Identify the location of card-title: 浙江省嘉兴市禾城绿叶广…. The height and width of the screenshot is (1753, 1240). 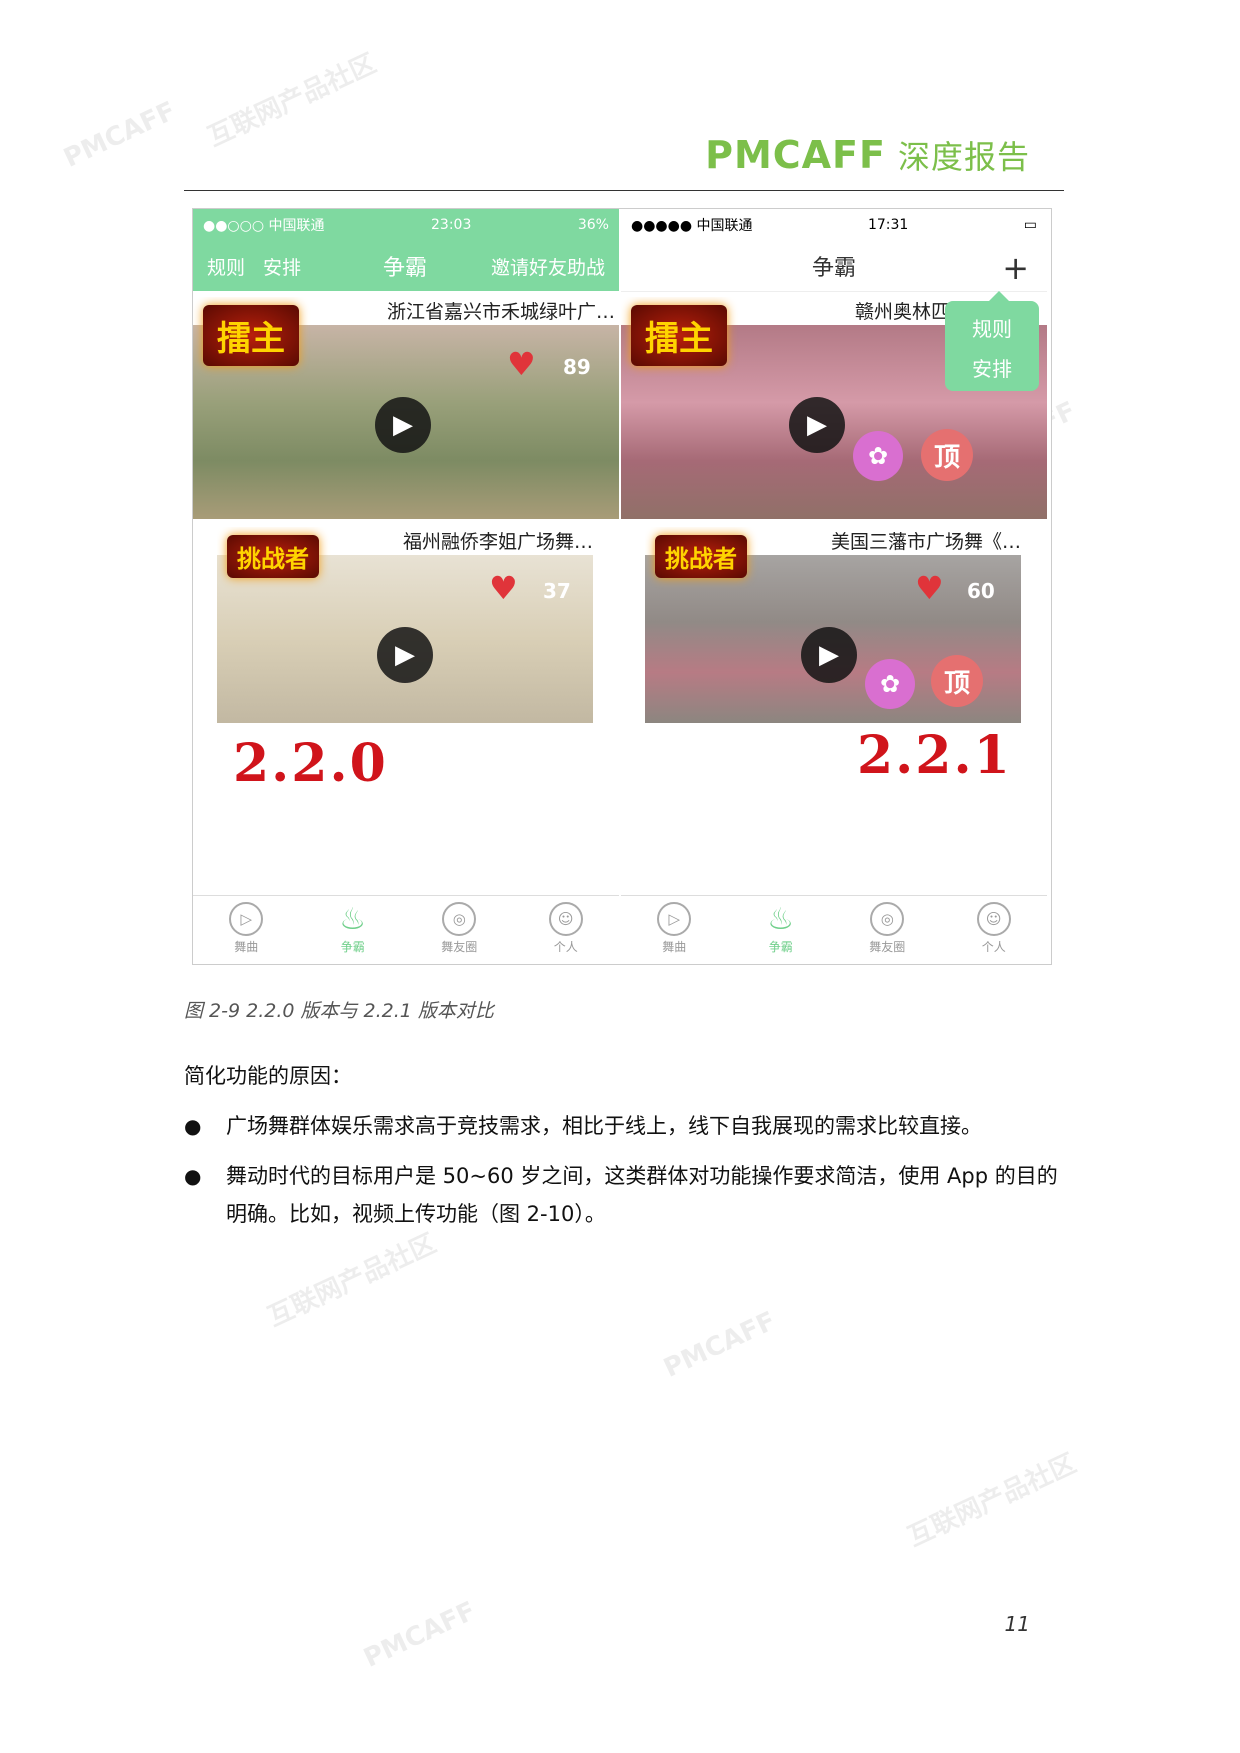
(500, 312).